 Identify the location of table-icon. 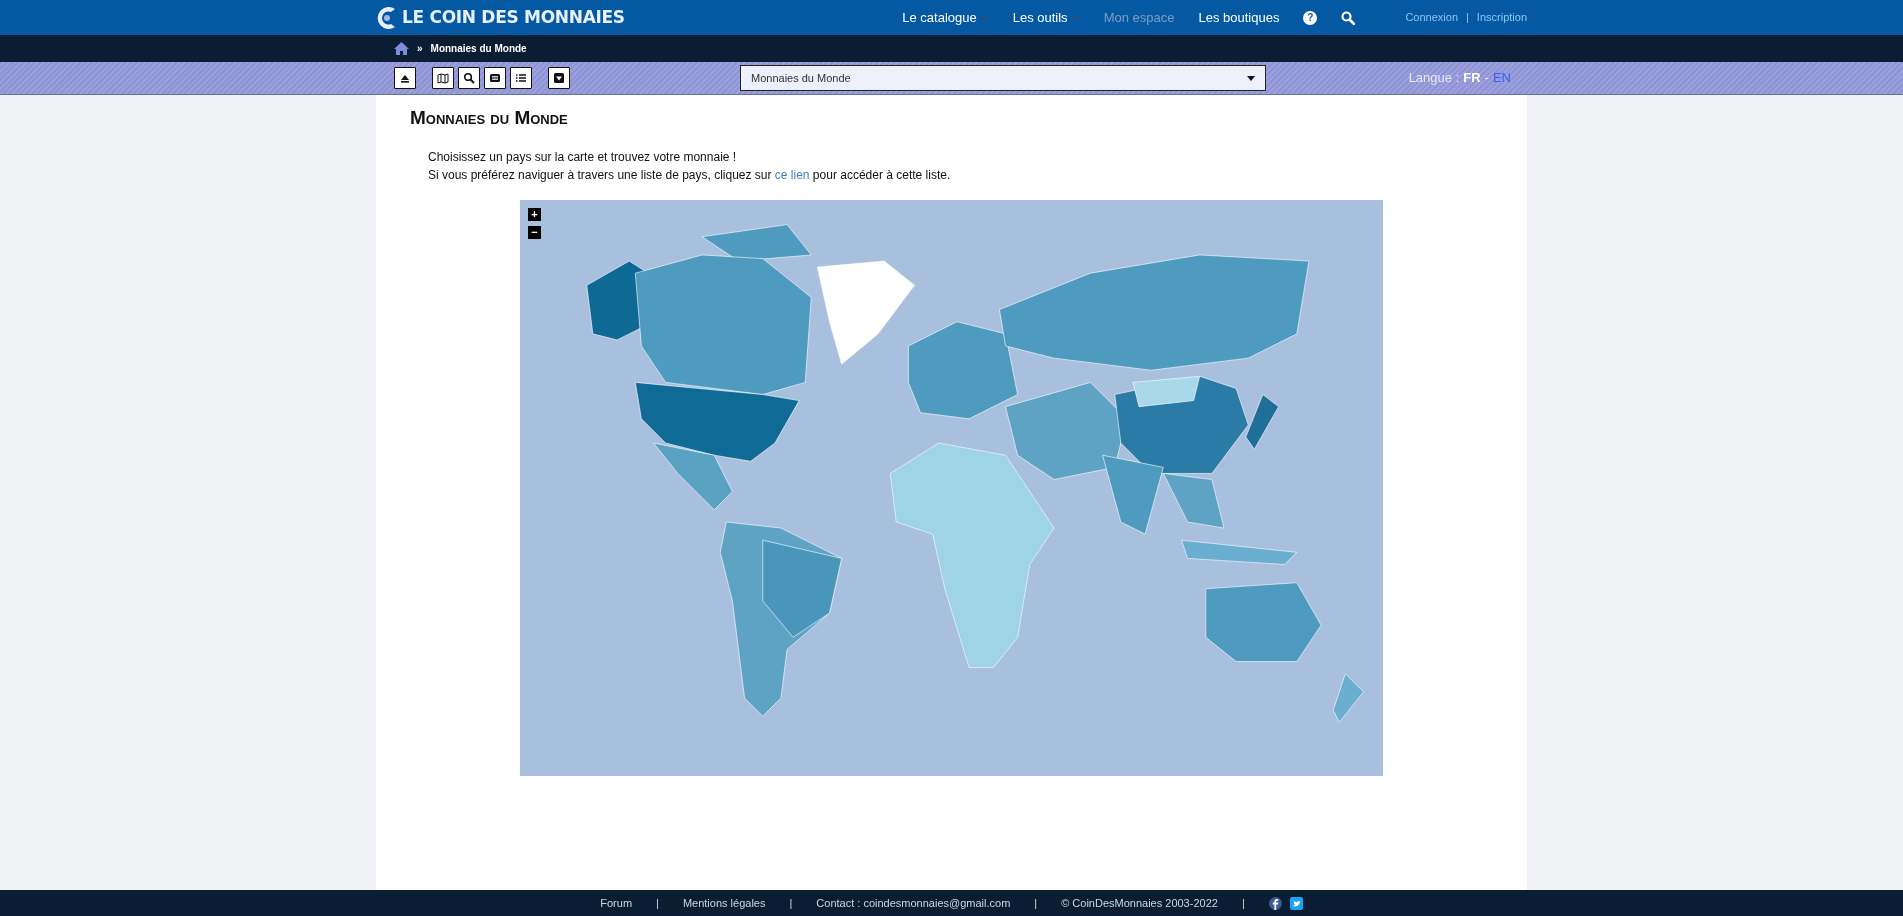
(495, 78).